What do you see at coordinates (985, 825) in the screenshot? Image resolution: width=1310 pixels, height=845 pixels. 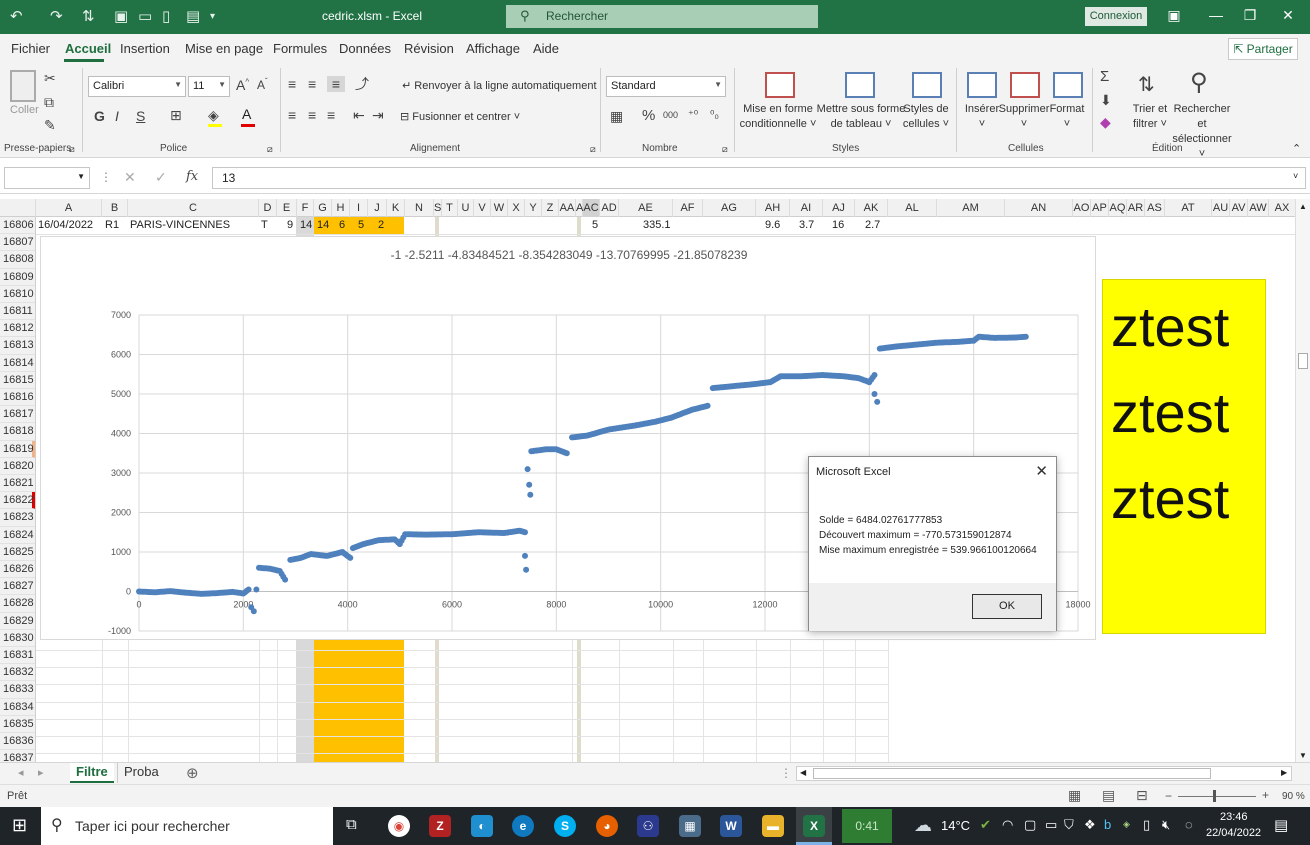 I see `security-icon: ✔` at bounding box center [985, 825].